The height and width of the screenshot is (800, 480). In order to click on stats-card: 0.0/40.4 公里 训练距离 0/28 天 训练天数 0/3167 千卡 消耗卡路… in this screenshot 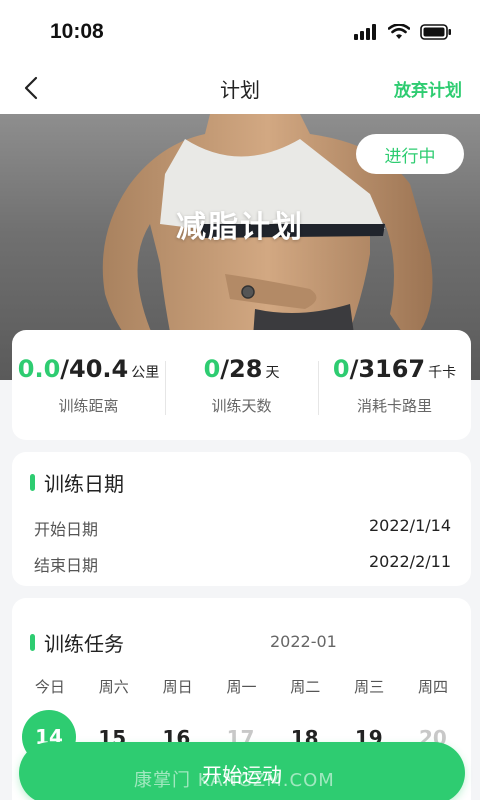, I will do `click(241, 385)`.